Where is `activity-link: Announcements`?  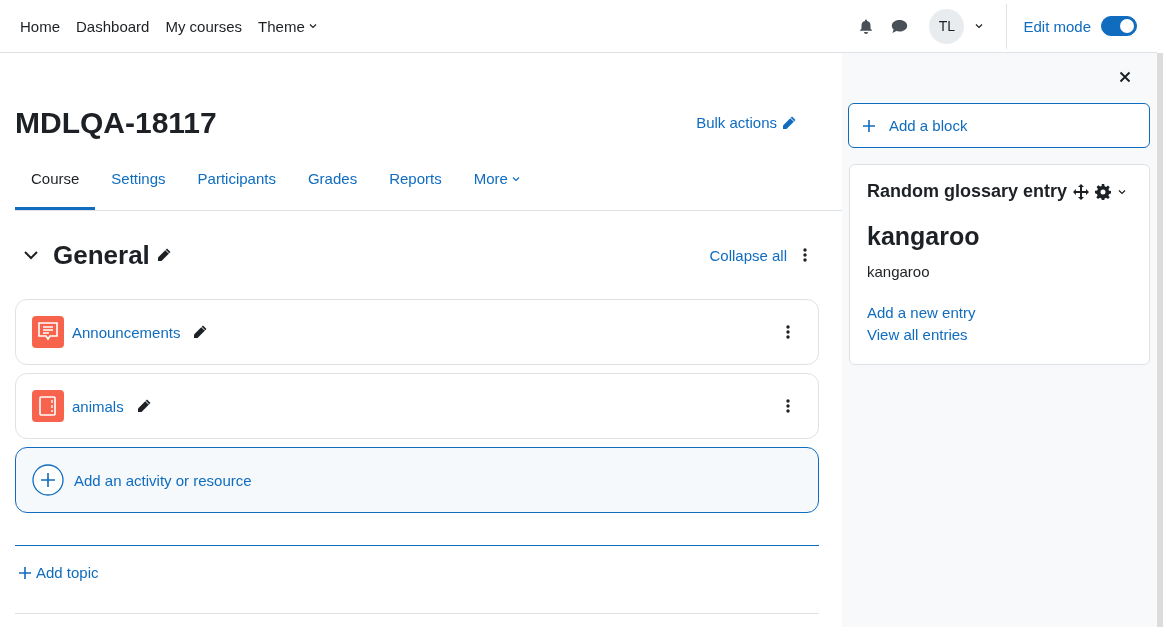
activity-link: Announcements is located at coordinates (126, 332).